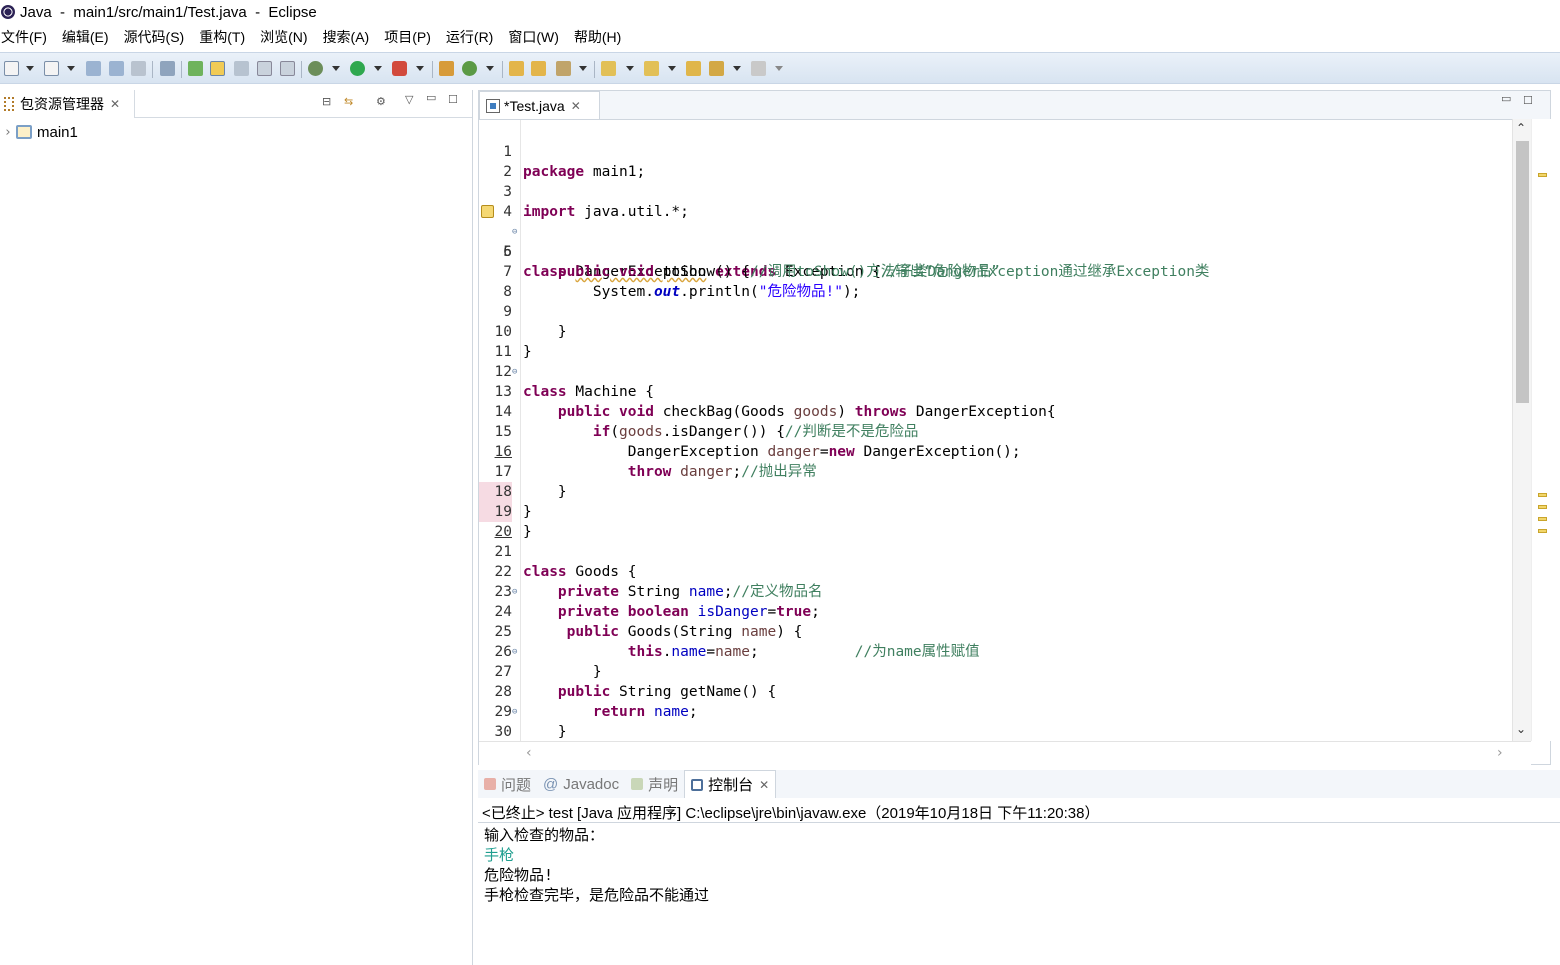 The image size is (1560, 965). I want to click on new-type-icon, so click(51, 68).